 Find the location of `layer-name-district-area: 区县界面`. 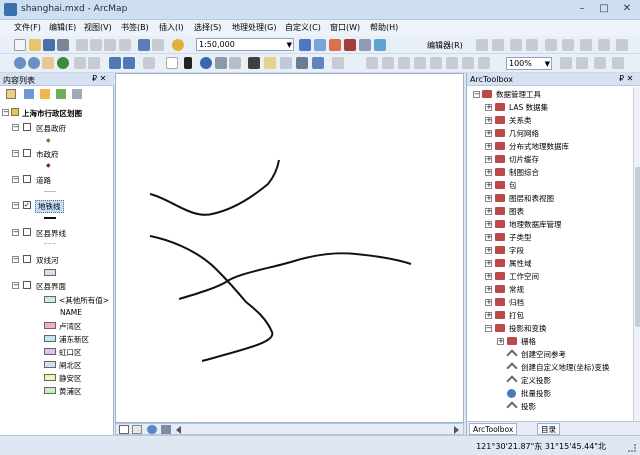

layer-name-district-area: 区县界面 is located at coordinates (51, 286).